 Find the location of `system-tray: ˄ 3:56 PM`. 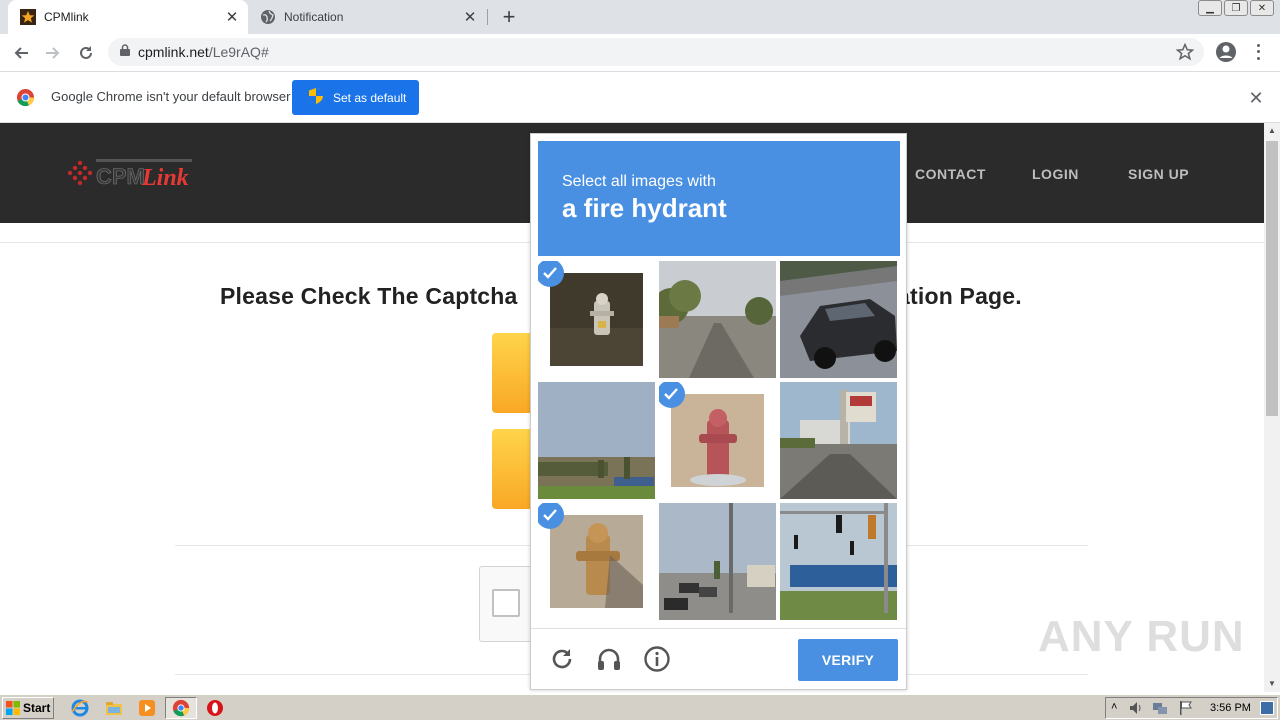

system-tray: ˄ 3:56 PM is located at coordinates (1191, 708).